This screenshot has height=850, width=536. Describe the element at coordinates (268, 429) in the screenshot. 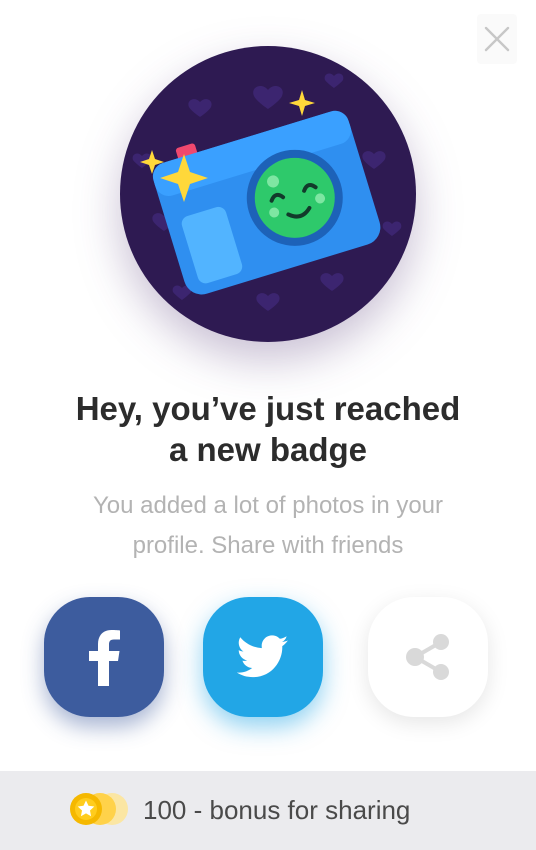

I see `headline: Hey, you’ve just reached a new badge` at that location.